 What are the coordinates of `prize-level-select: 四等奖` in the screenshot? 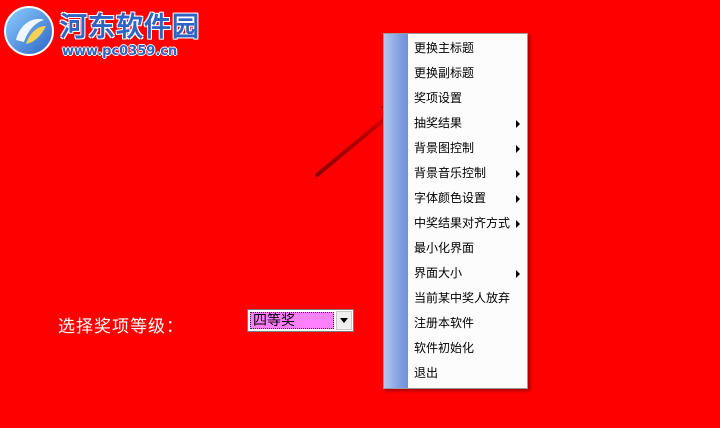 It's located at (300, 320).